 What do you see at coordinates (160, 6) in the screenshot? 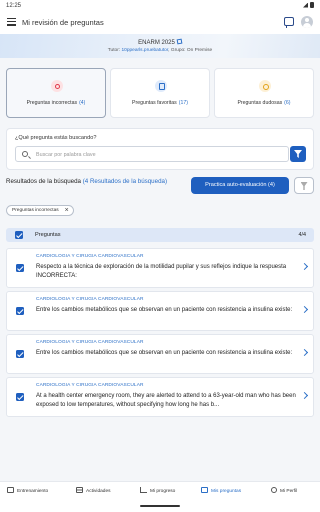
I see `status-bar: 12:25` at bounding box center [160, 6].